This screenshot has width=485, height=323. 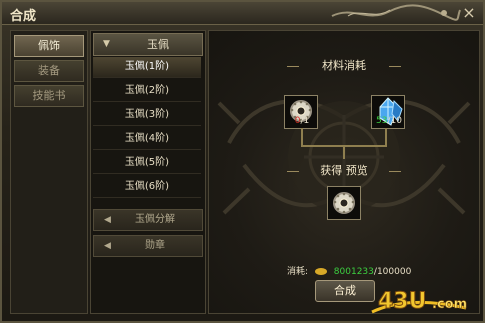 What do you see at coordinates (320, 271) in the screenshot?
I see `gold-coin-icon` at bounding box center [320, 271].